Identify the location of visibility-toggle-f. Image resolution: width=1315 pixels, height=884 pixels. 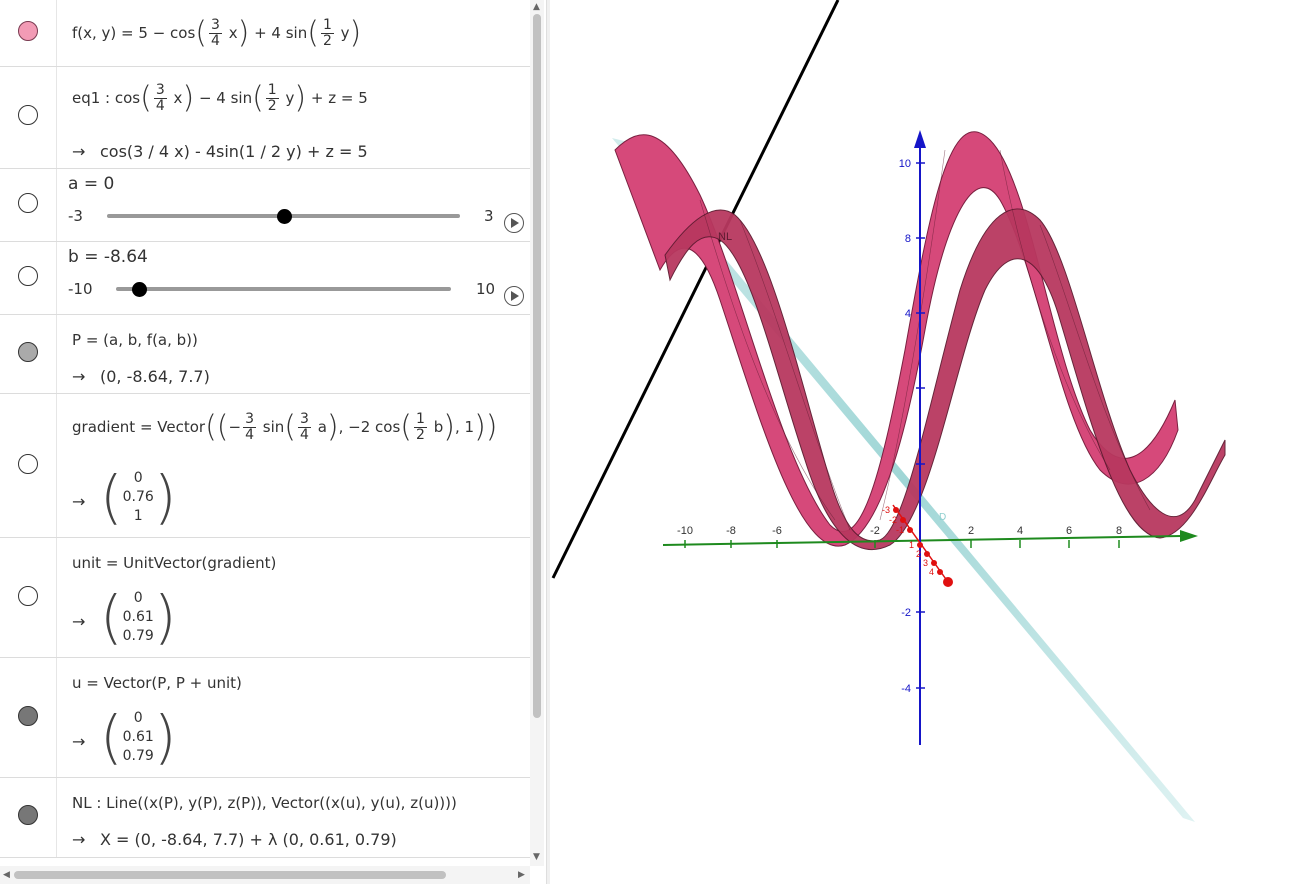
(28, 31).